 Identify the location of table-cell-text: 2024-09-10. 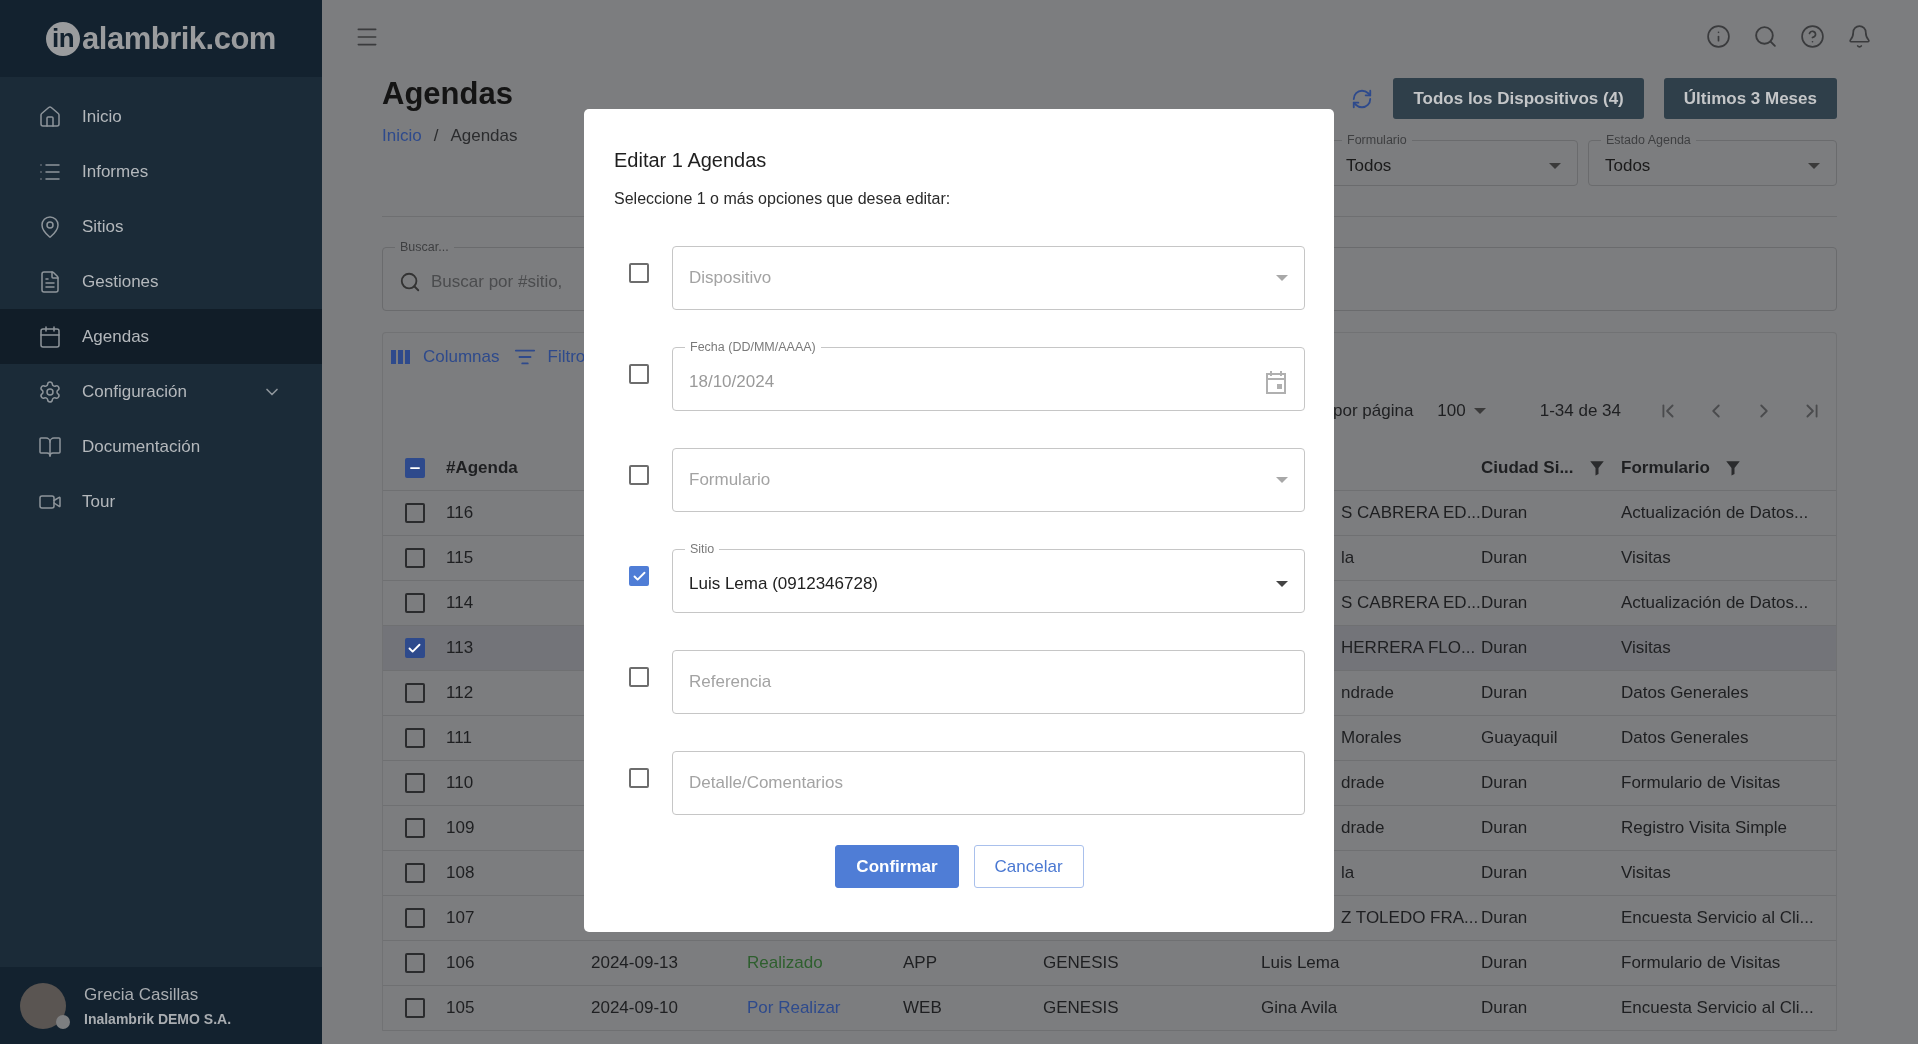
(635, 1008).